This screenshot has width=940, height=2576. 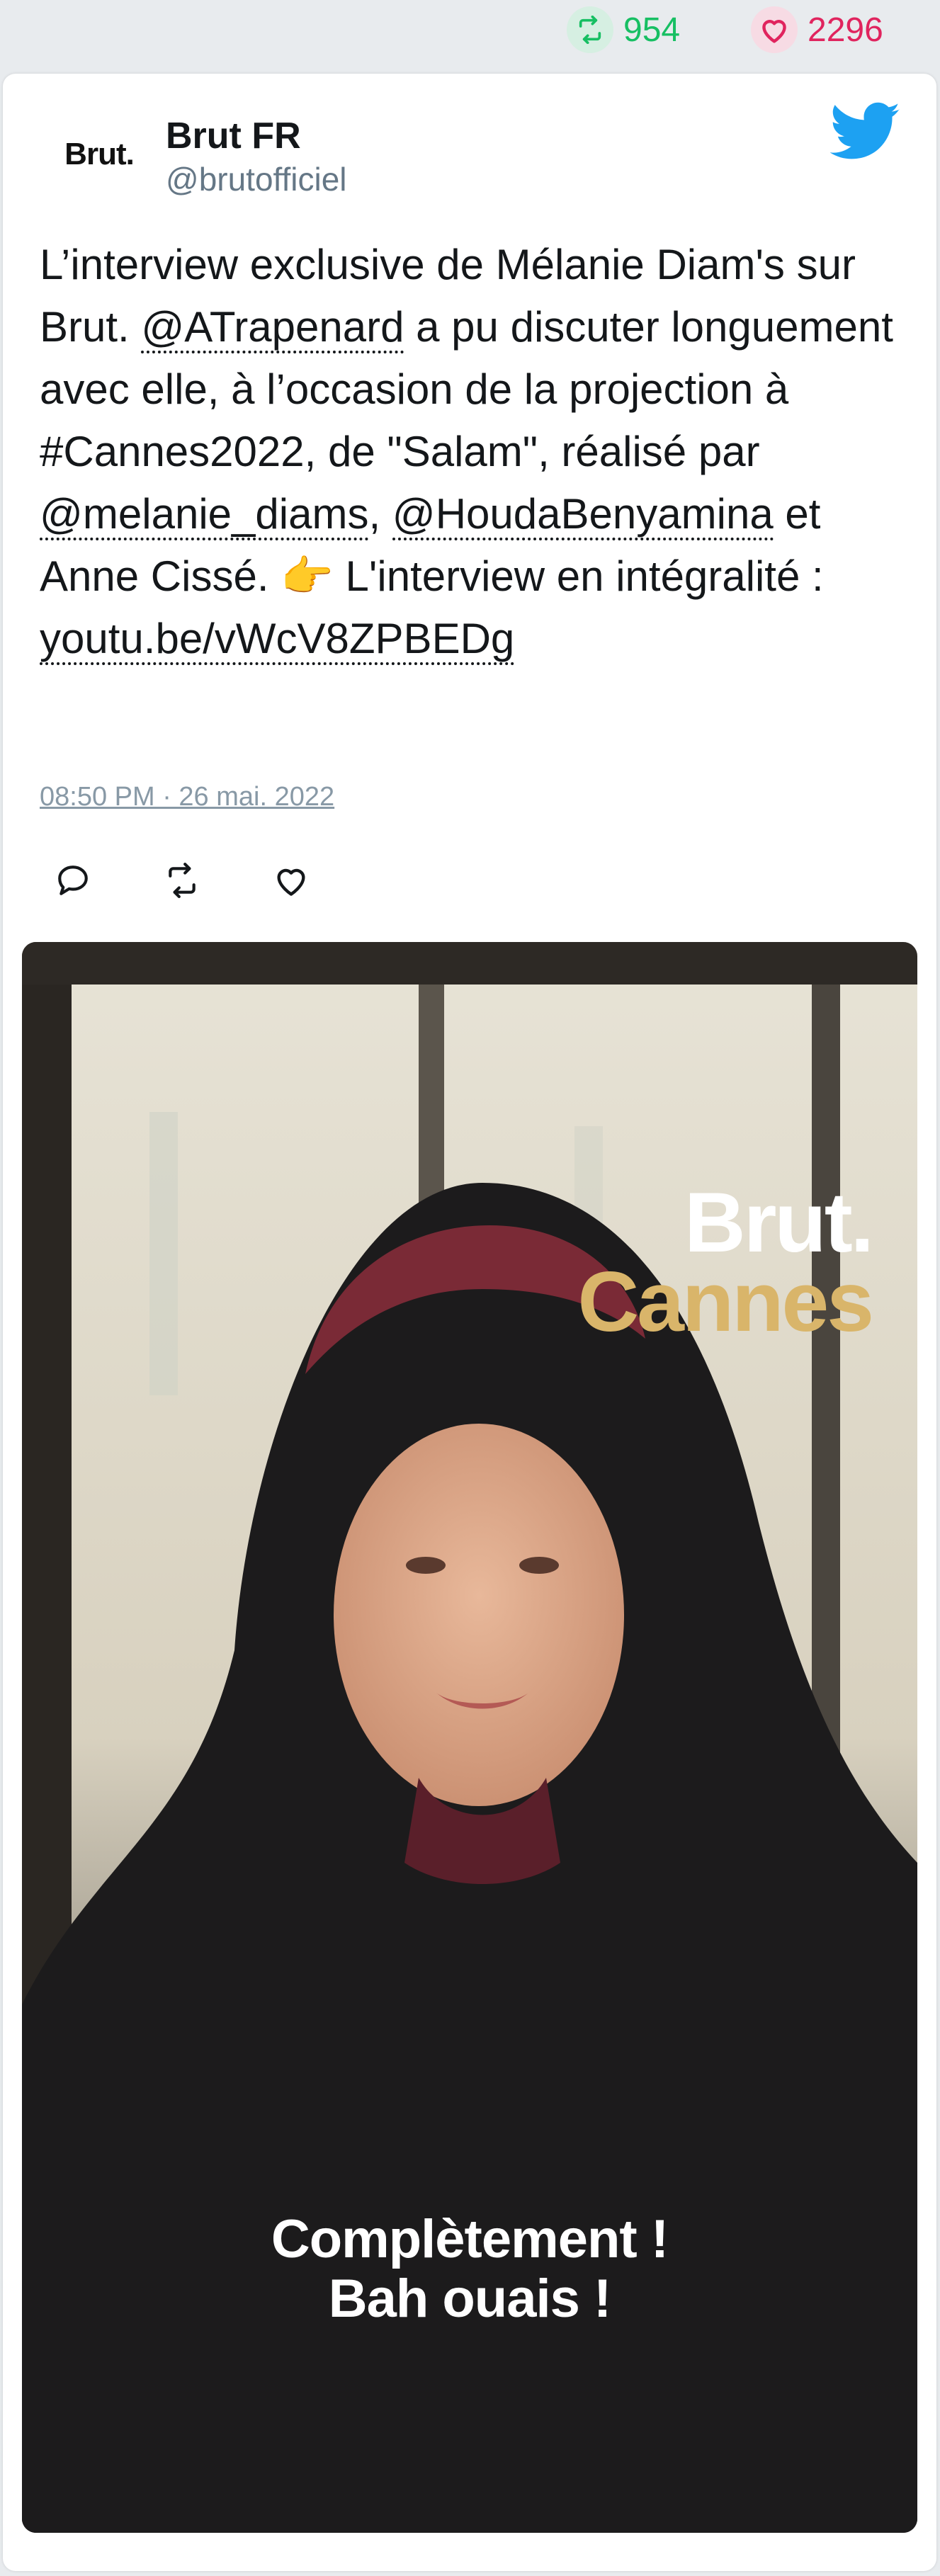 What do you see at coordinates (583, 515) in the screenshot?
I see `mention-houdabenyamina: @HoudaBenyamina` at bounding box center [583, 515].